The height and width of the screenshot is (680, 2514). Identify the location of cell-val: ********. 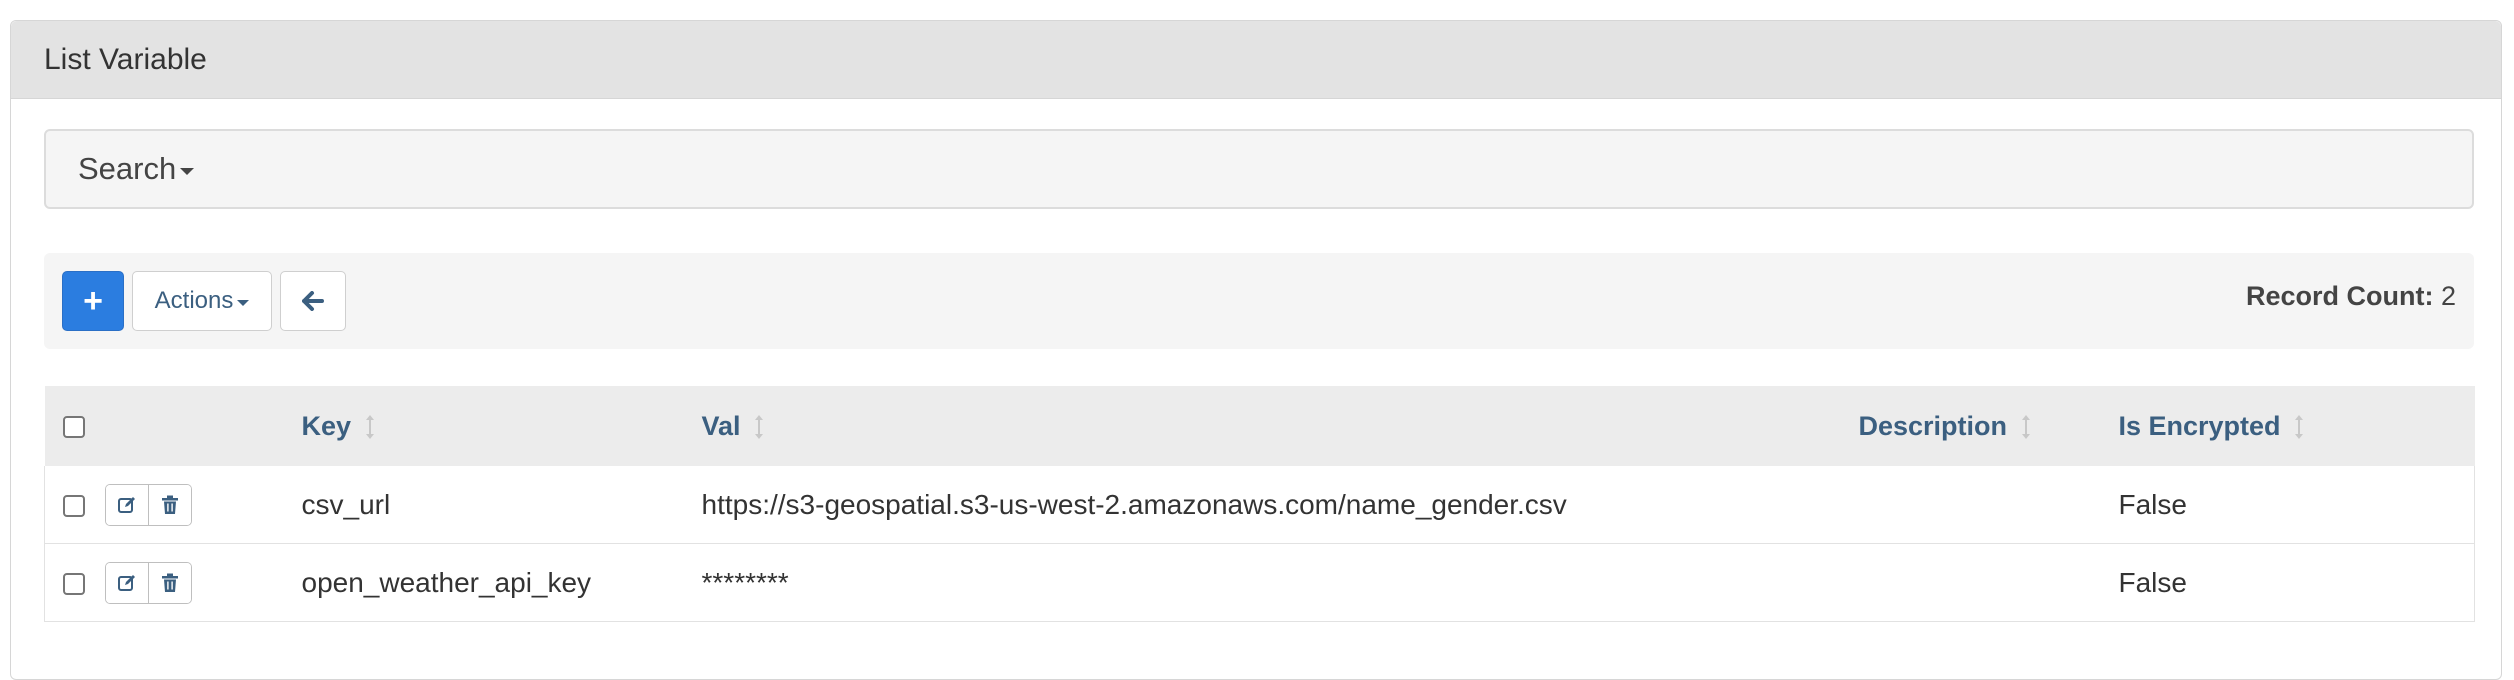
(1280, 582).